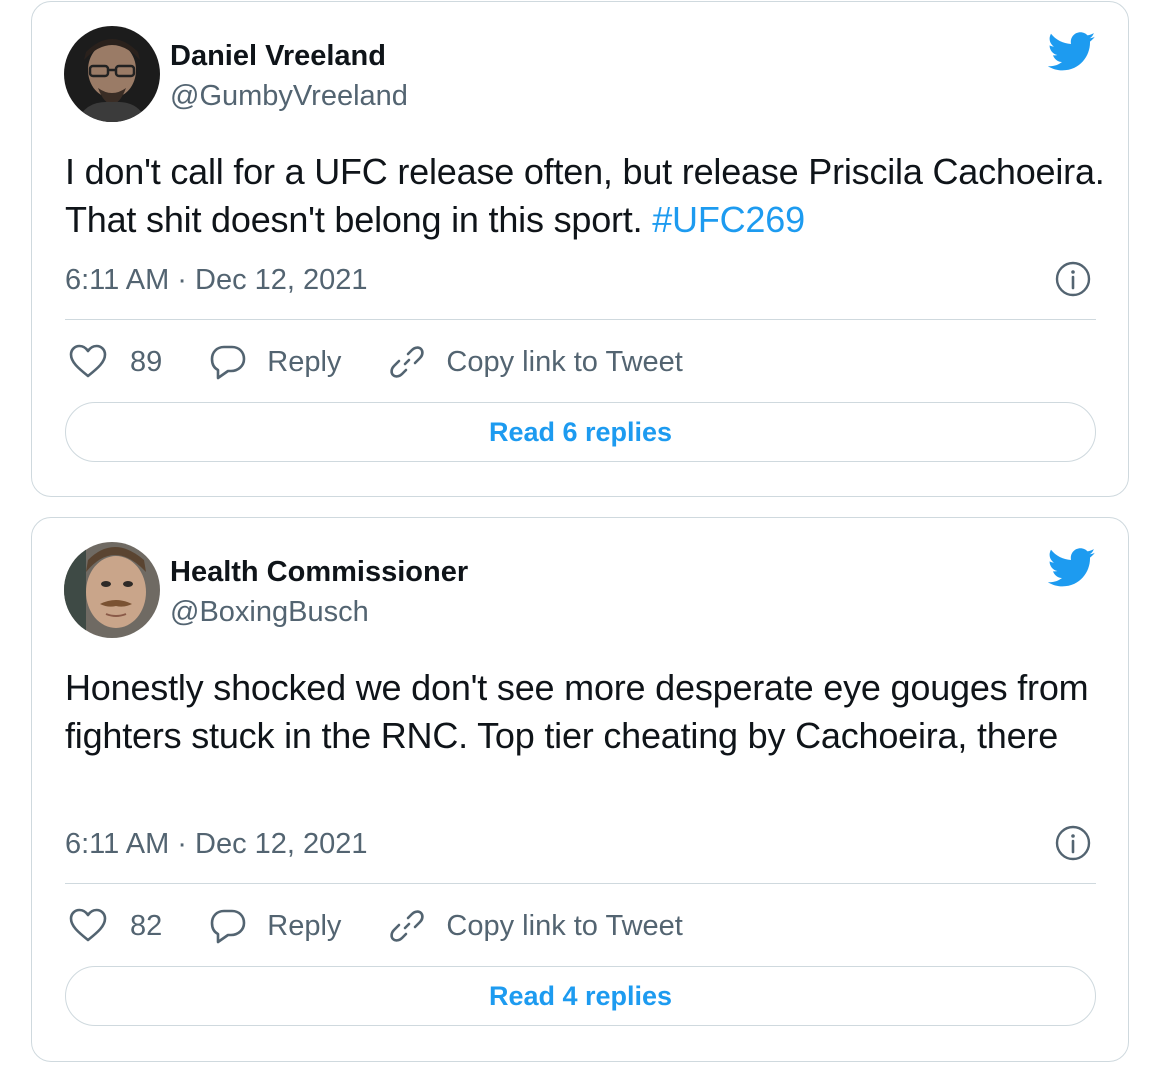  Describe the element at coordinates (580, 432) in the screenshot. I see `read-replies-button: Read 6 replies` at that location.